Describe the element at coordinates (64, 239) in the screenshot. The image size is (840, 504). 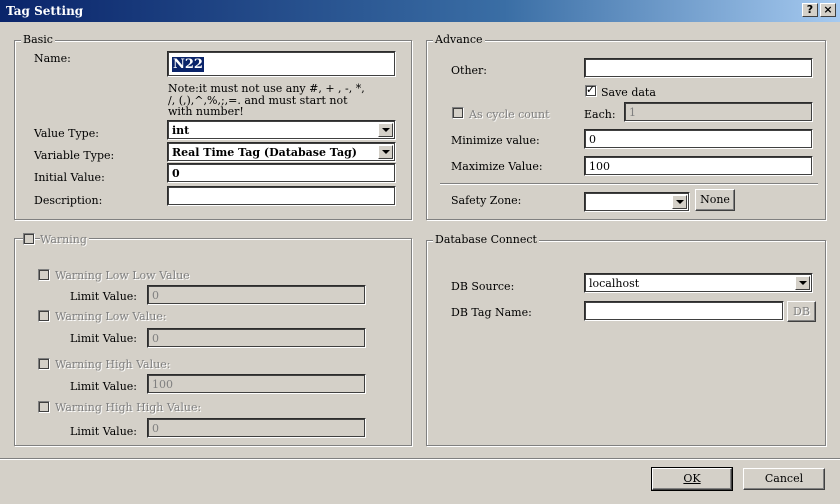
I see `warning-legend: Warning` at that location.